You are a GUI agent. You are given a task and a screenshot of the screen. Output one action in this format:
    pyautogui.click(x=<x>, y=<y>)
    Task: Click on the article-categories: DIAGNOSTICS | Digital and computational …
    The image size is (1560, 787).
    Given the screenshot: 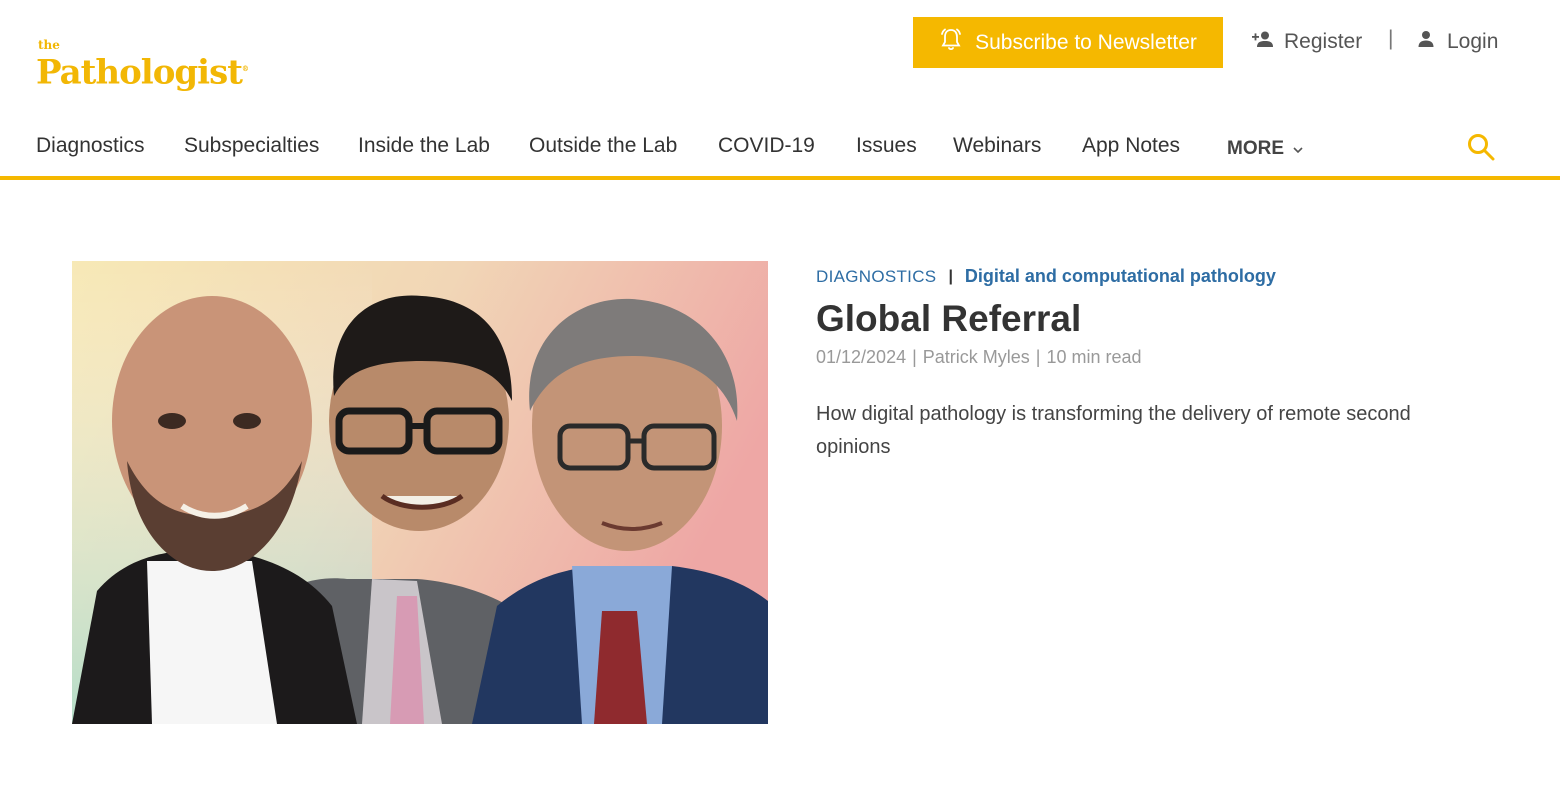 What is the action you would take?
    pyautogui.click(x=1046, y=276)
    